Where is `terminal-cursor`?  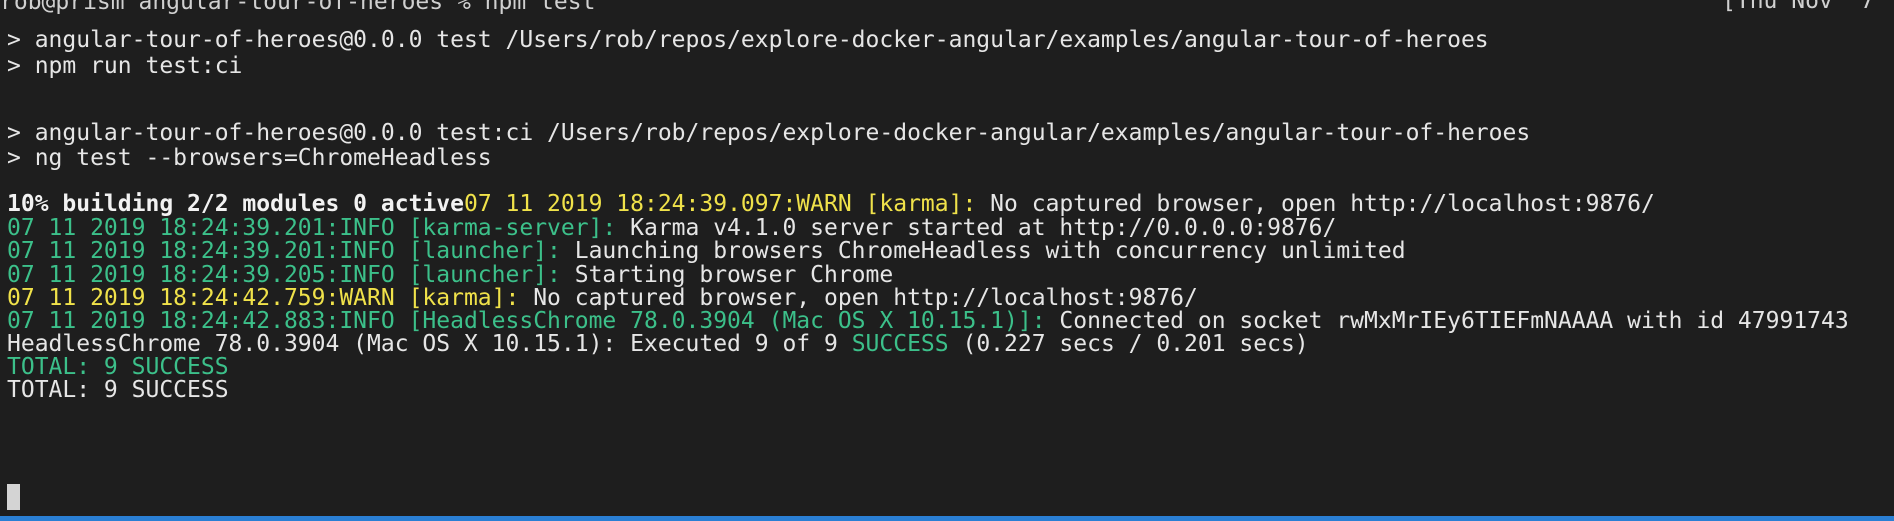
terminal-cursor is located at coordinates (13, 497).